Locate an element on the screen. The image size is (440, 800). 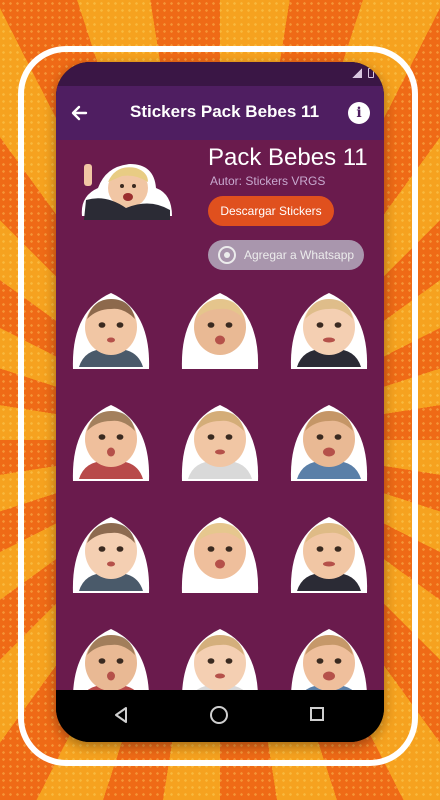
app-bar: Stickers Pack Bebes 11 i is located at coordinates (220, 113).